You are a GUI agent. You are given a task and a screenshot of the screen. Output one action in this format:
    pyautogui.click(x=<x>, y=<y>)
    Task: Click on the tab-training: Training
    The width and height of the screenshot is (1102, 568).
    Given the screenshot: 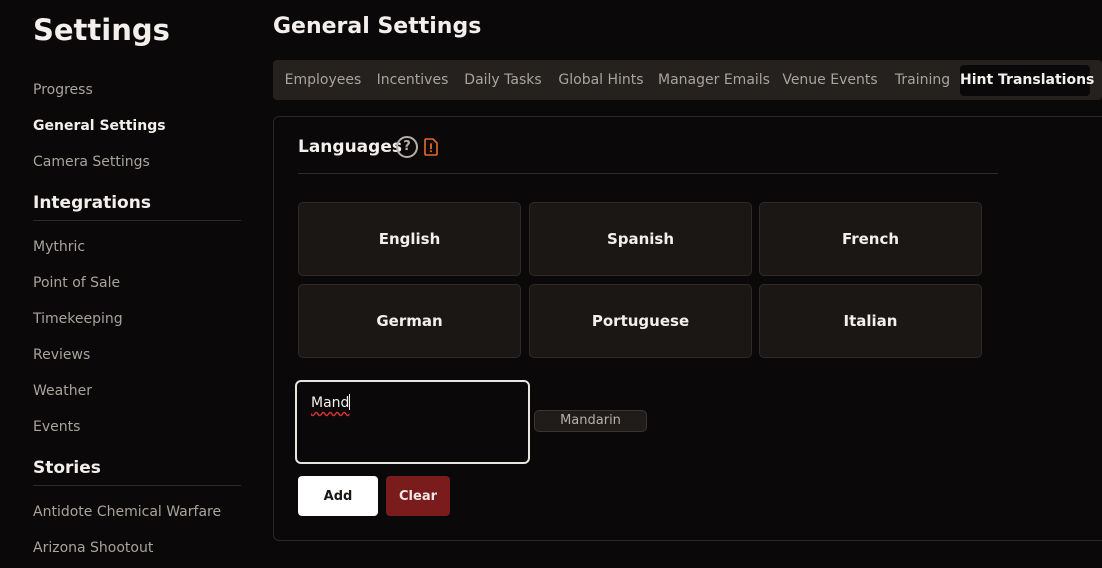 What is the action you would take?
    pyautogui.click(x=922, y=80)
    